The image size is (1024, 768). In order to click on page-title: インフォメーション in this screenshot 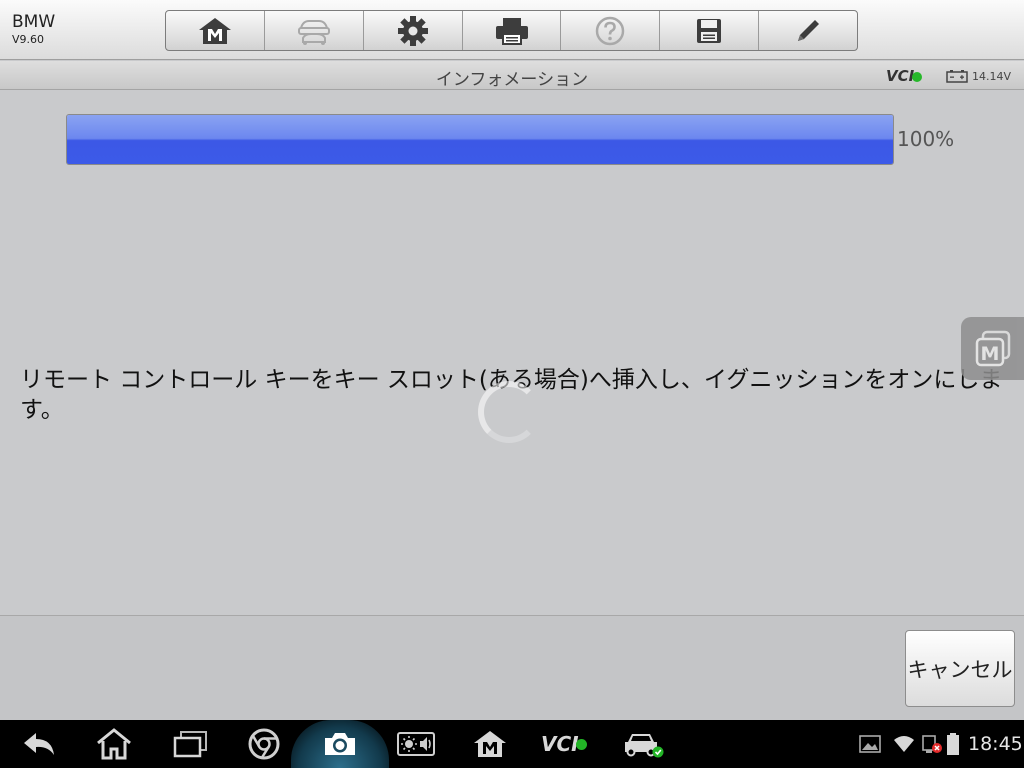, I will do `click(512, 80)`.